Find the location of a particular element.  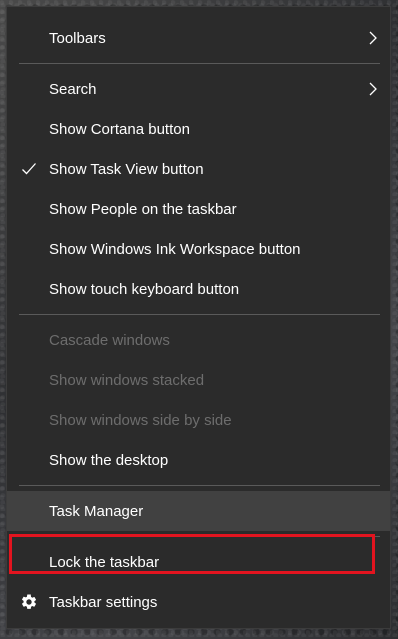

menu-item-label: Show People on the taskbar is located at coordinates (143, 209).